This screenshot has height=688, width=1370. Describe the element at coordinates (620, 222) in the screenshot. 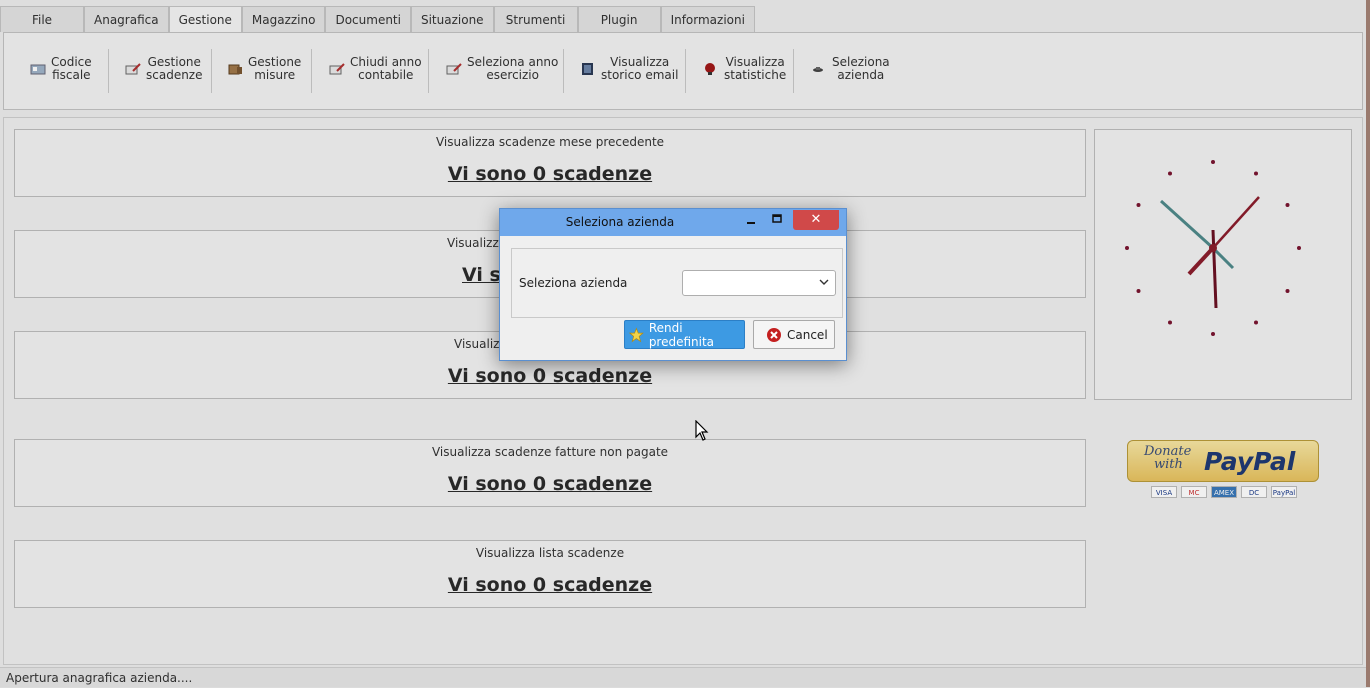

I see `dialog-title: Seleziona azienda` at that location.